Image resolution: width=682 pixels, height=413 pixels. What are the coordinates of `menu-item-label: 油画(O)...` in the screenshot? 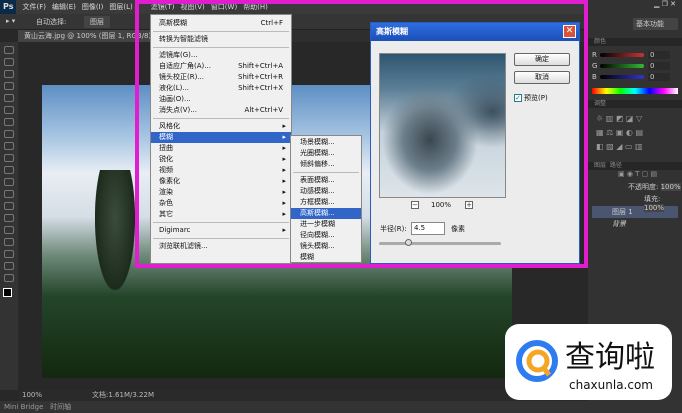 It's located at (175, 99).